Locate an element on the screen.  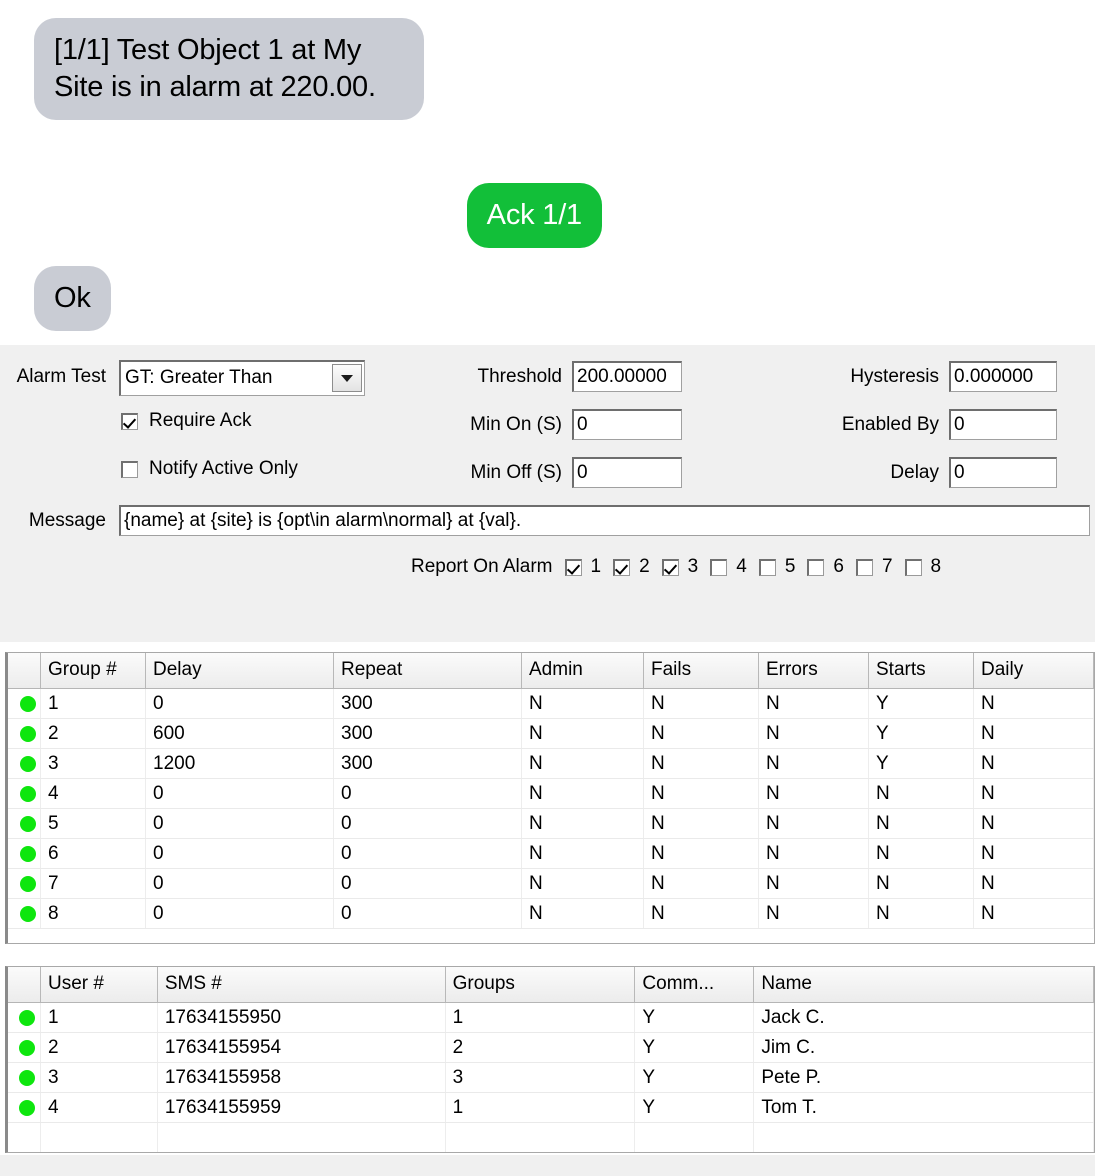
column-header-group: Group # is located at coordinates (93, 670).